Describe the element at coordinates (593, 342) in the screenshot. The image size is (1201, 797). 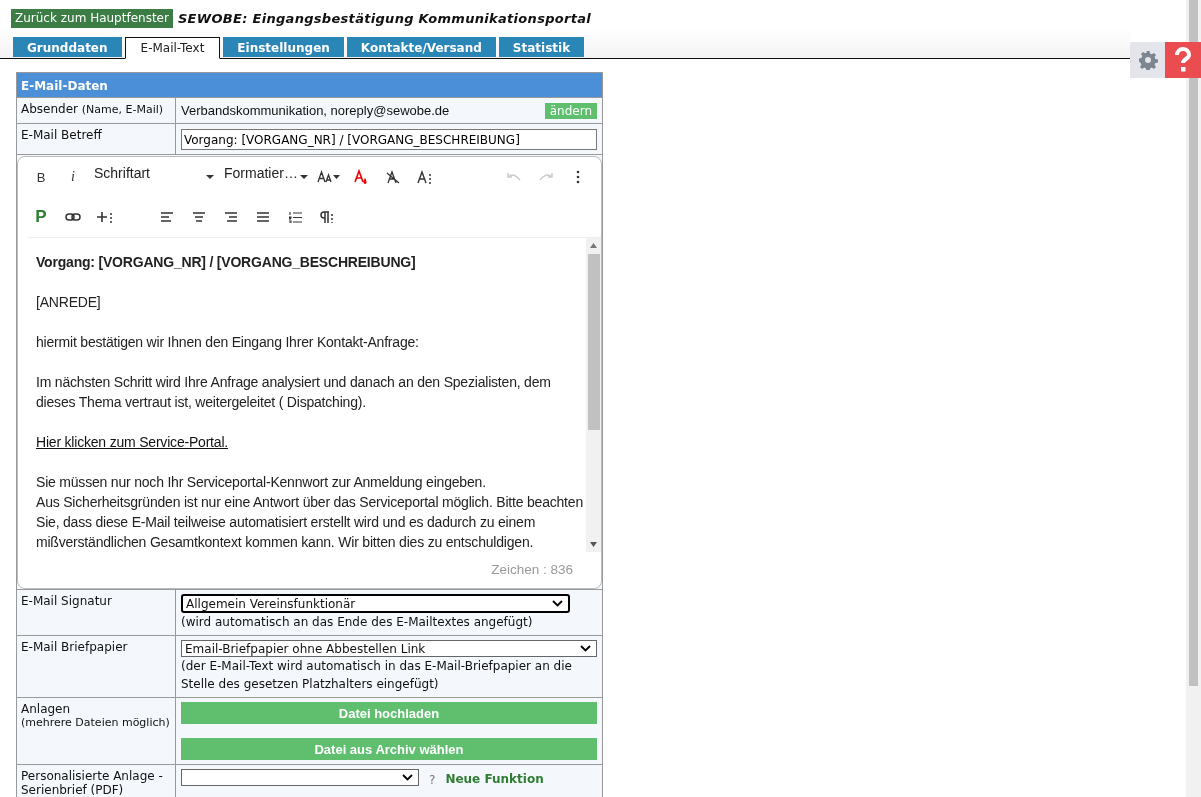
I see `editor-scrollbar-thumb` at that location.